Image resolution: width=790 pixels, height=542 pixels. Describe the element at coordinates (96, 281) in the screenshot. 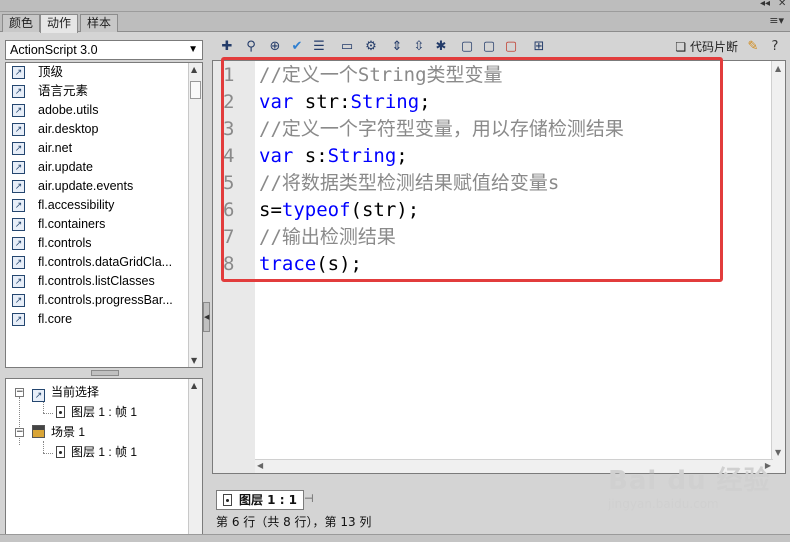

I see `book-label: fl.controls.listClasses` at that location.